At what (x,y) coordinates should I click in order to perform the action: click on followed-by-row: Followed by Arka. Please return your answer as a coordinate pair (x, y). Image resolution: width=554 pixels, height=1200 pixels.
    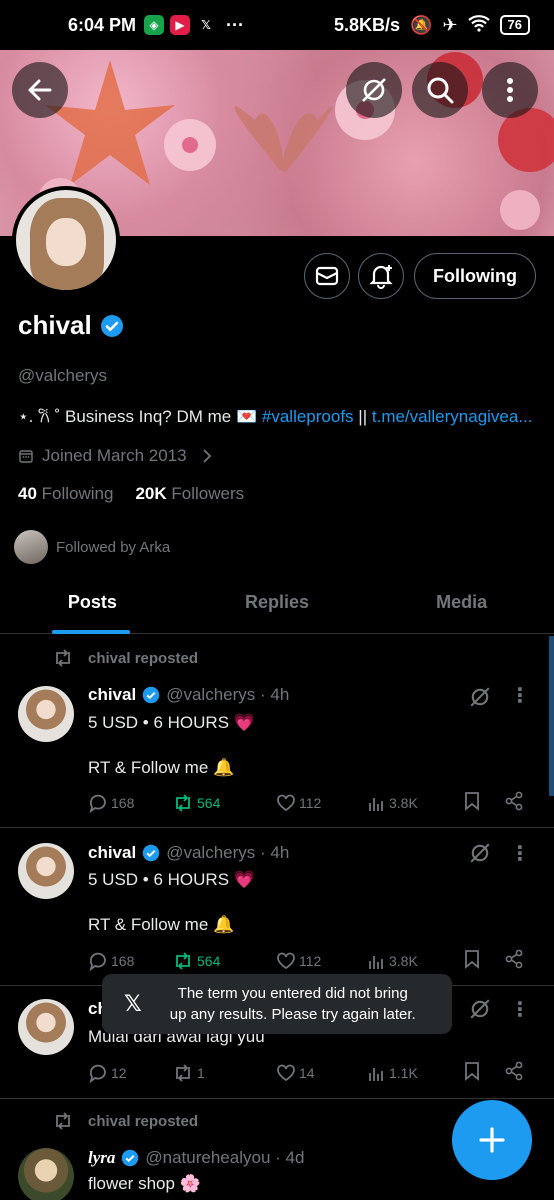
    Looking at the image, I should click on (92, 547).